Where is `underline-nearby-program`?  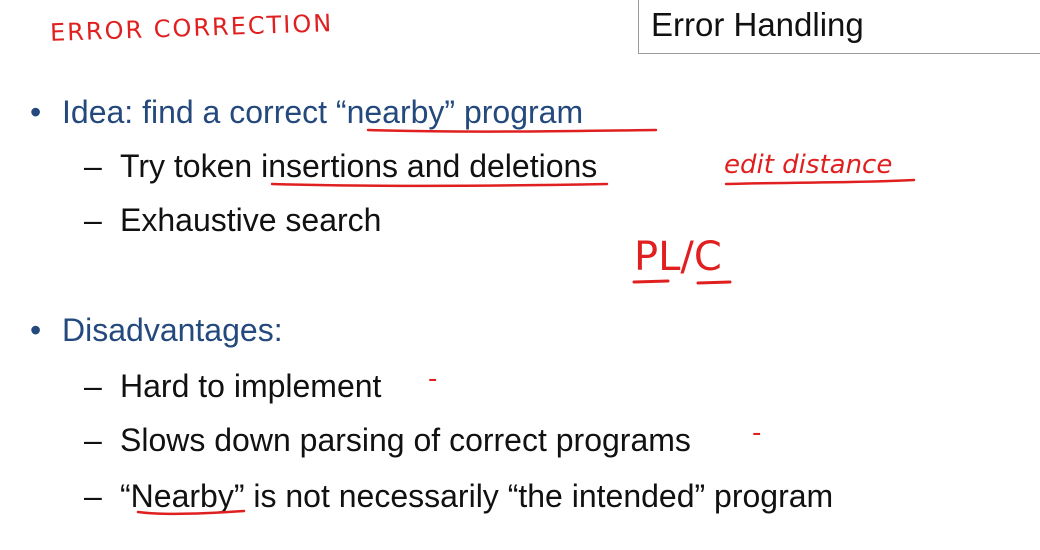
underline-nearby-program is located at coordinates (512, 130).